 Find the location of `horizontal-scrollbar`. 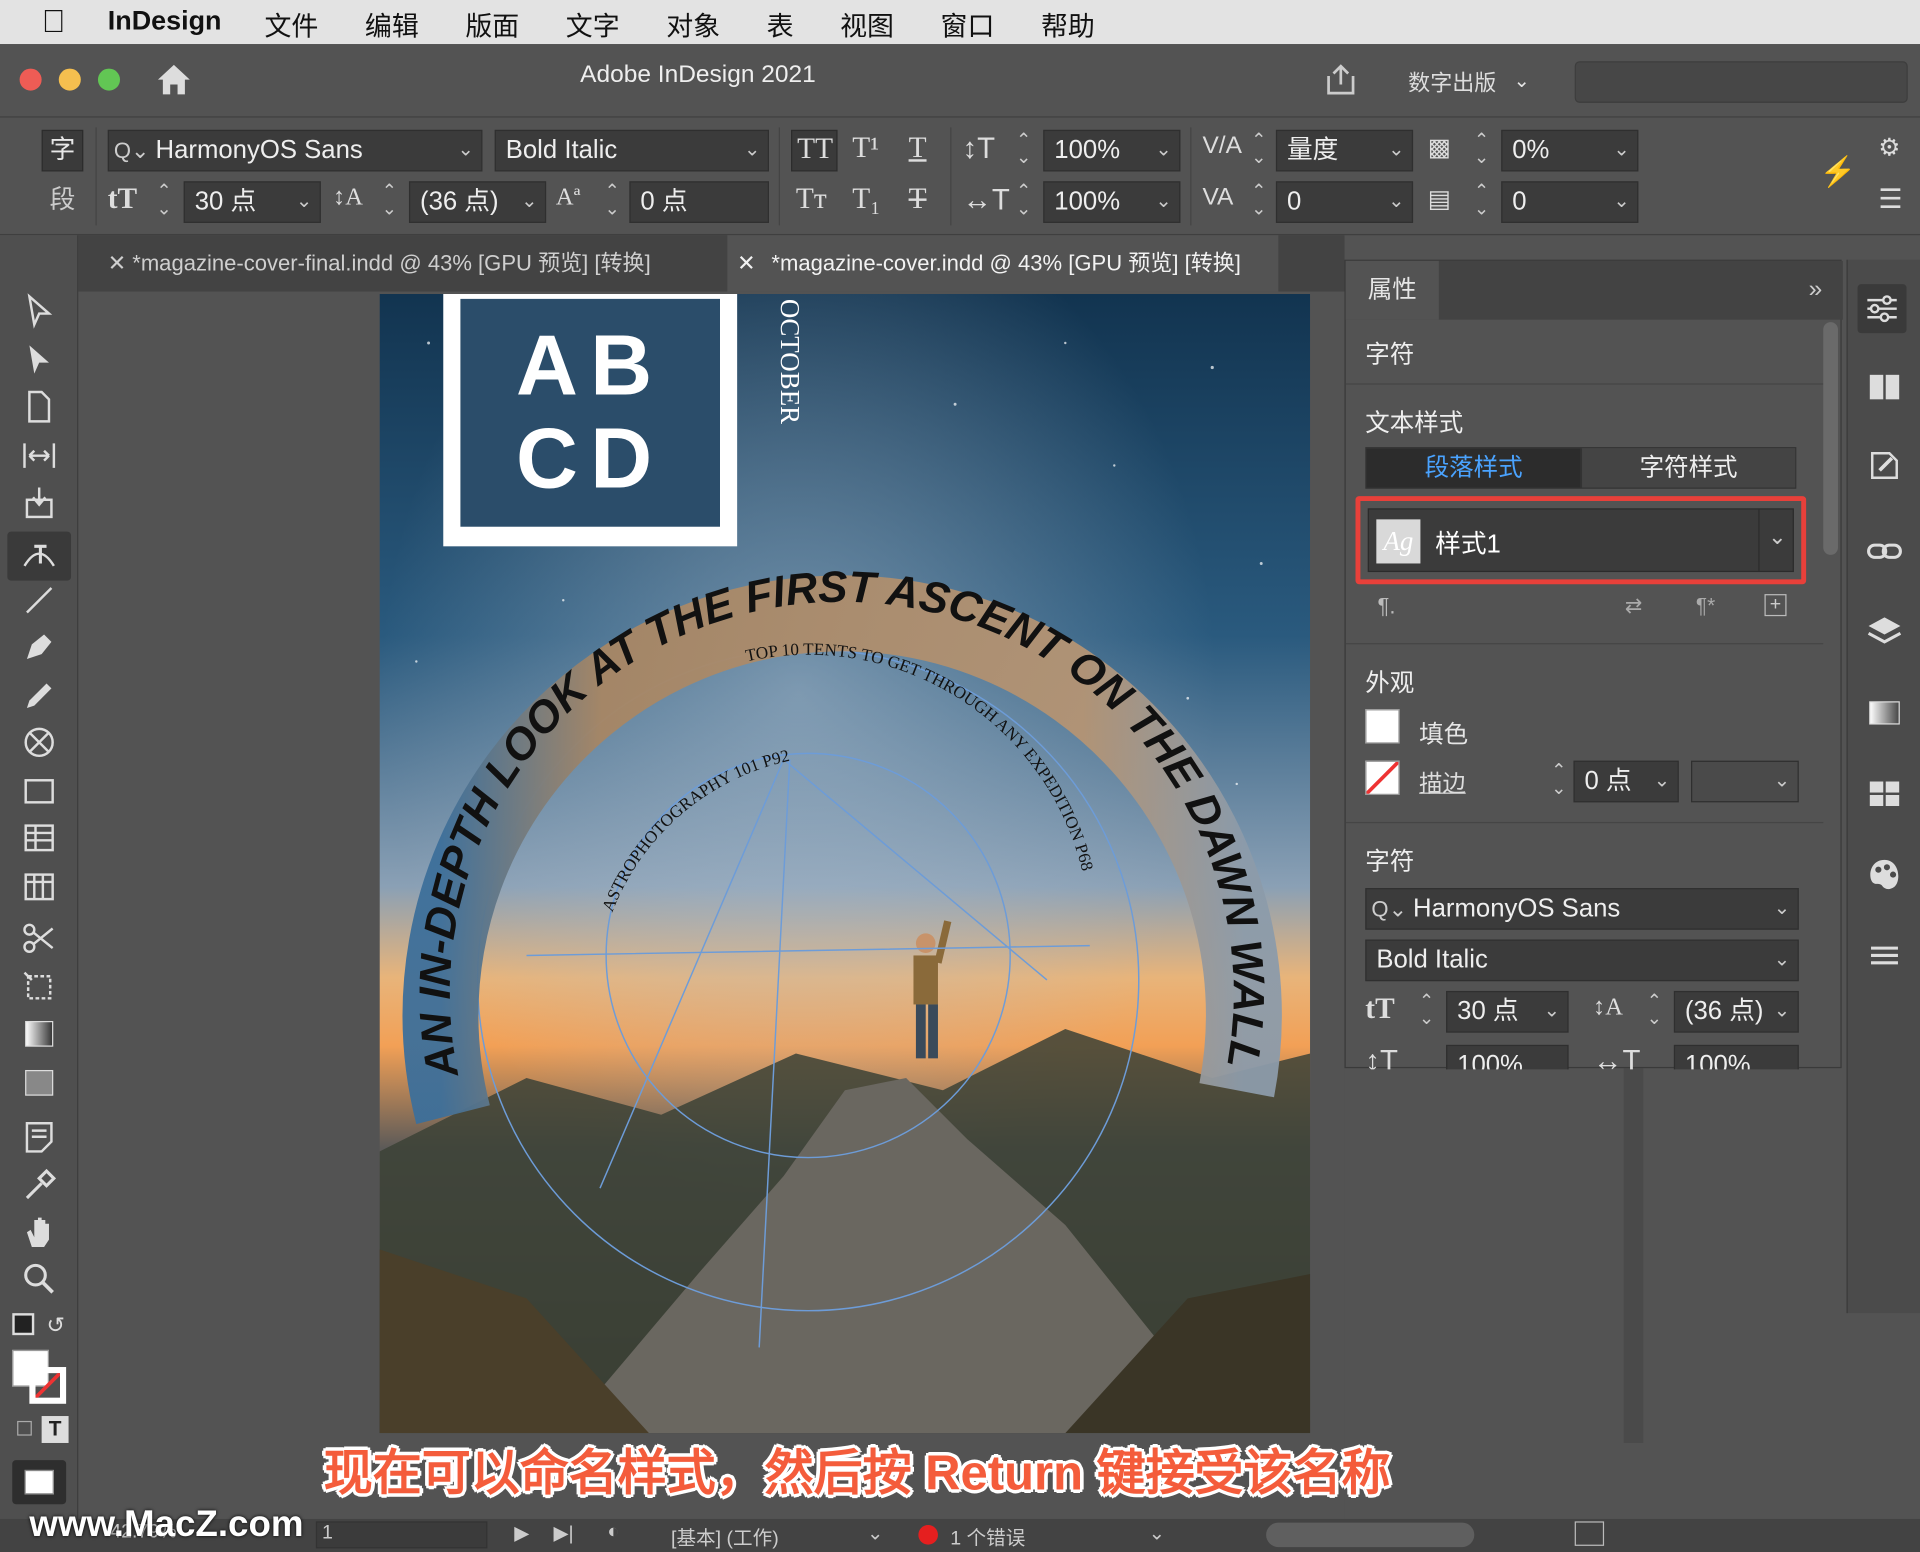

horizontal-scrollbar is located at coordinates (1370, 1535).